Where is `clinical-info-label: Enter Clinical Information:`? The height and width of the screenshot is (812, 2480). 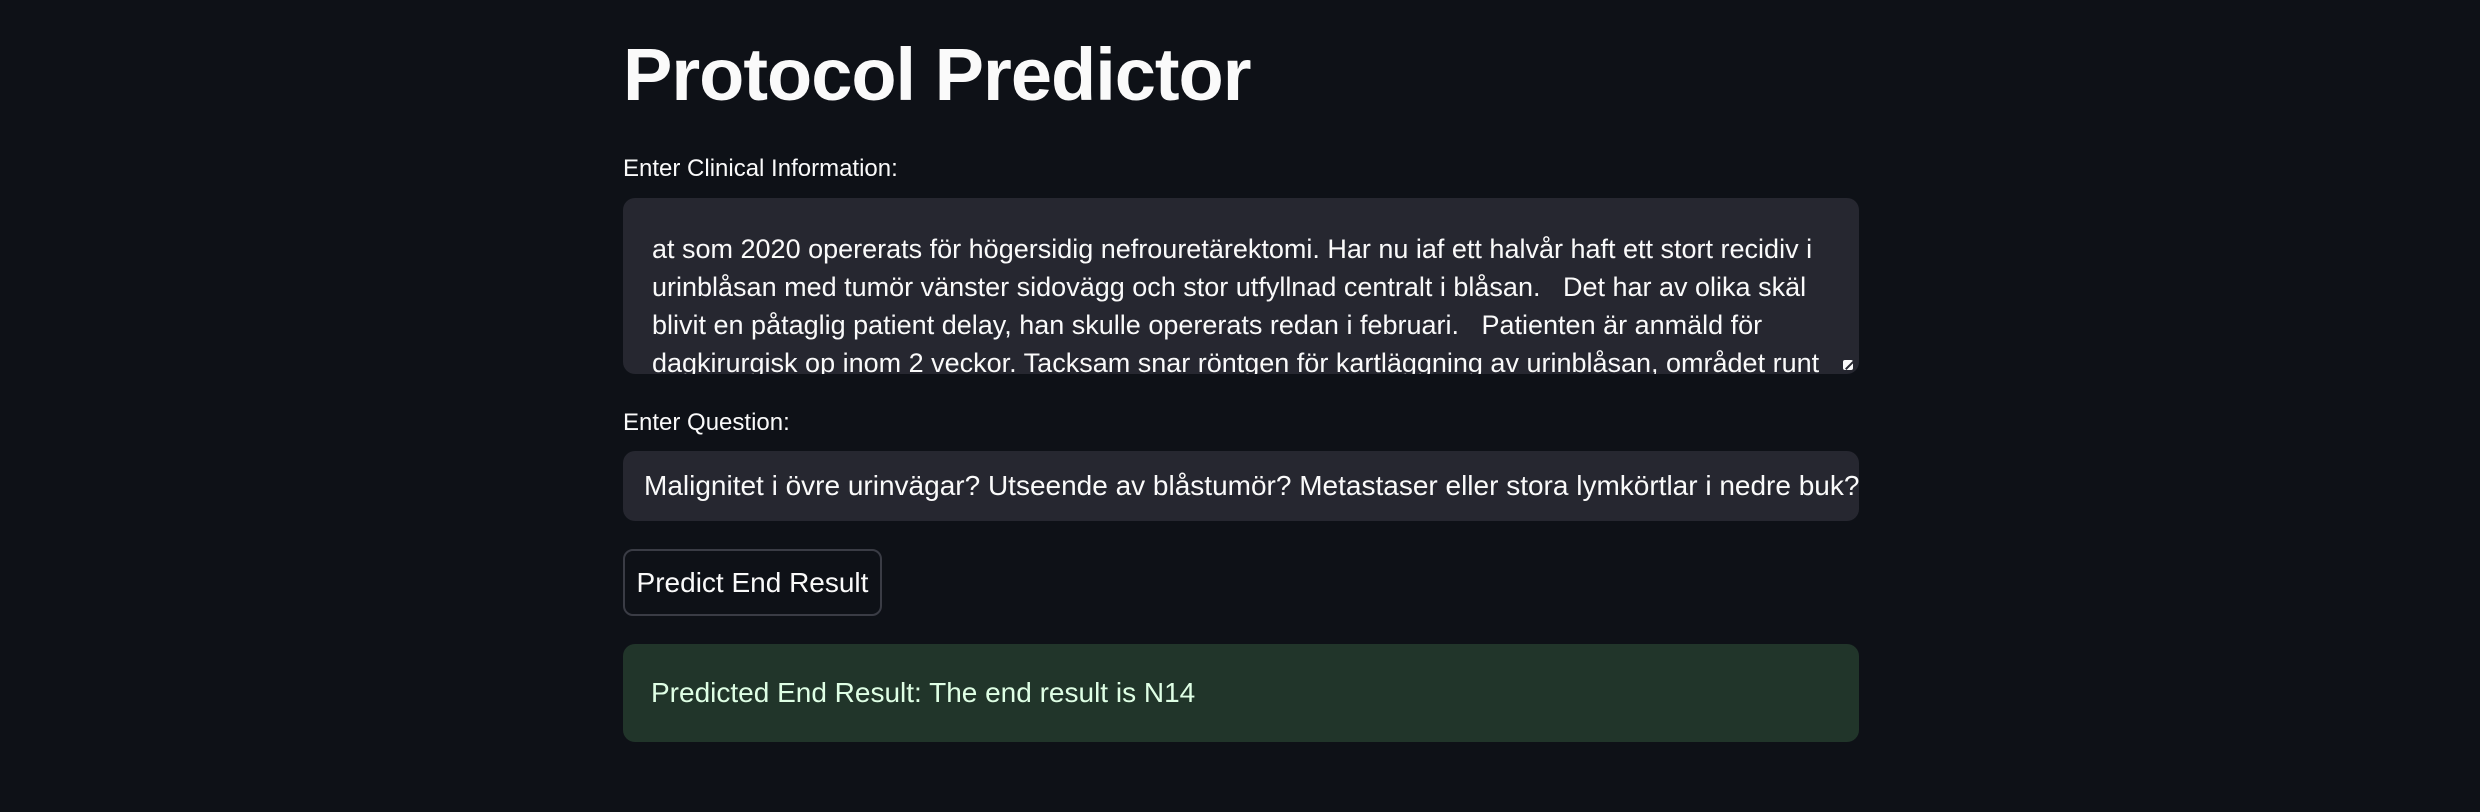 clinical-info-label: Enter Clinical Information: is located at coordinates (760, 168).